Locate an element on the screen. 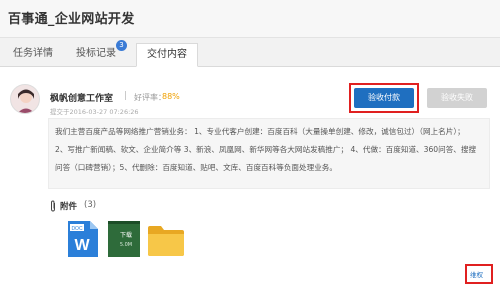  attachments-title: 附件 is located at coordinates (69, 207).